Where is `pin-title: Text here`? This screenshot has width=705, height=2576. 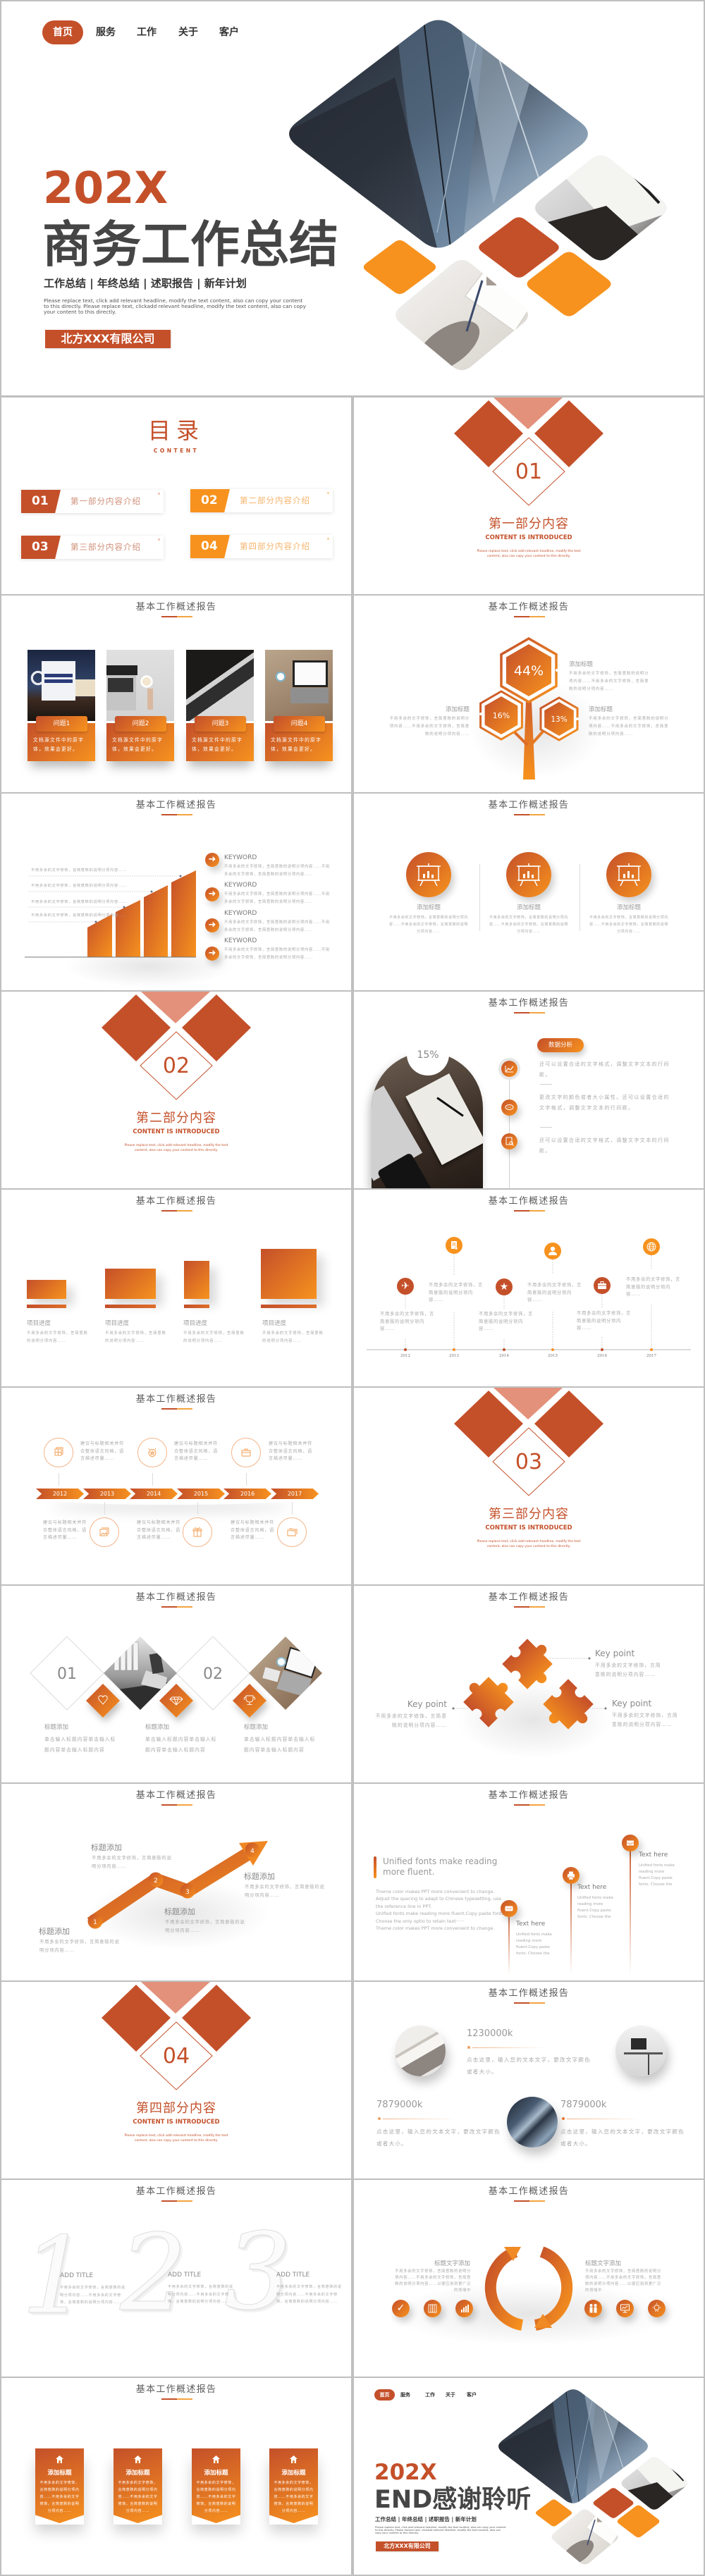
pin-title: Text here is located at coordinates (592, 1888).